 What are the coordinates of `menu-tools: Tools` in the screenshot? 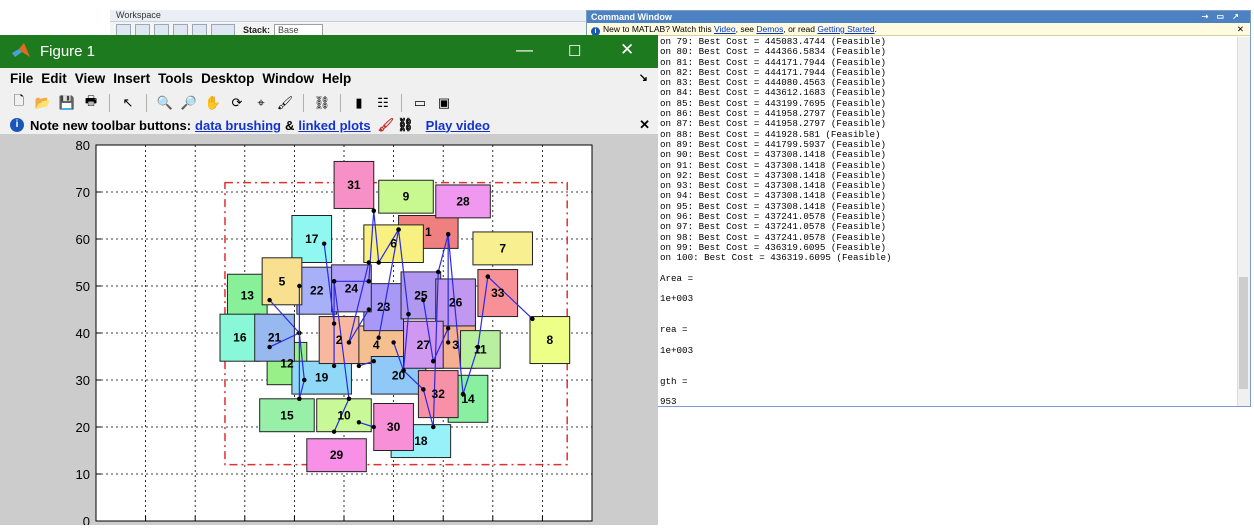 It's located at (175, 78).